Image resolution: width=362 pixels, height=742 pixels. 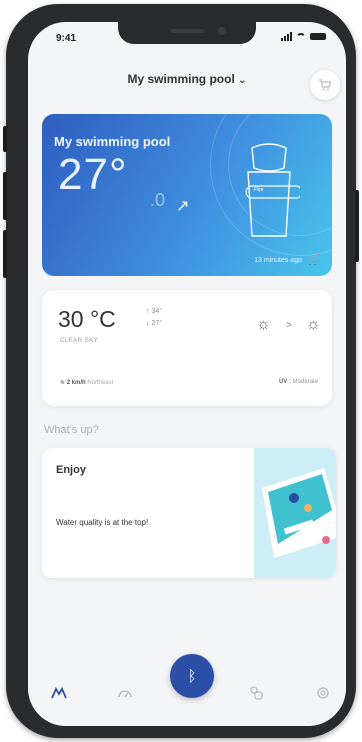 What do you see at coordinates (112, 141) in the screenshot?
I see `pool-card-title: My swimming pool` at bounding box center [112, 141].